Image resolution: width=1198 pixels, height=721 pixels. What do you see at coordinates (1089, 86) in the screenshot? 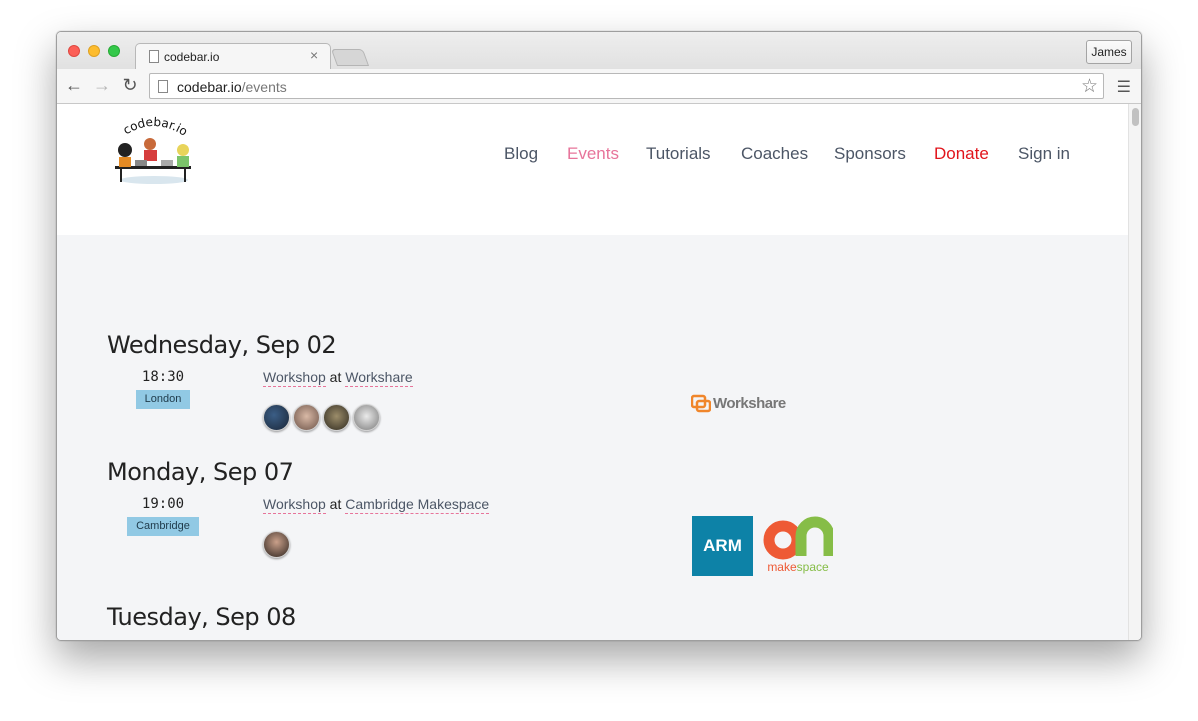
I see `bookmark-star-icon: ☆` at bounding box center [1089, 86].